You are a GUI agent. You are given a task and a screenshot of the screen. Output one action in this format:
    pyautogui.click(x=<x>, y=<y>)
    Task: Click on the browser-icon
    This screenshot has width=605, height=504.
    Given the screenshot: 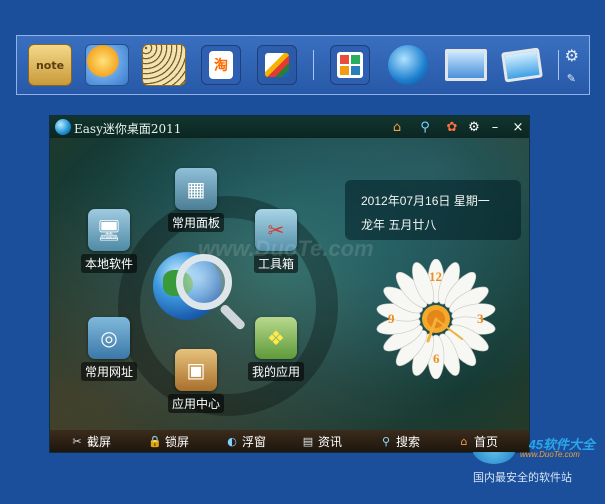 What is the action you would take?
    pyautogui.click(x=408, y=65)
    